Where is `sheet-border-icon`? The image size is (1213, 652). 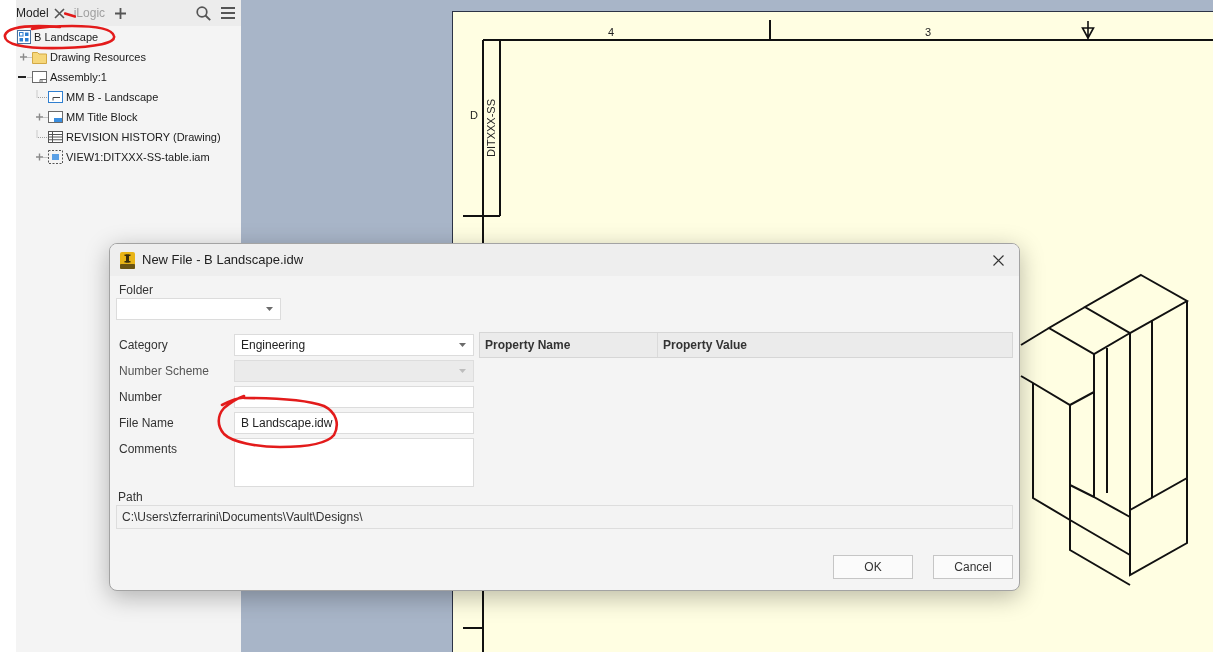 sheet-border-icon is located at coordinates (55, 97).